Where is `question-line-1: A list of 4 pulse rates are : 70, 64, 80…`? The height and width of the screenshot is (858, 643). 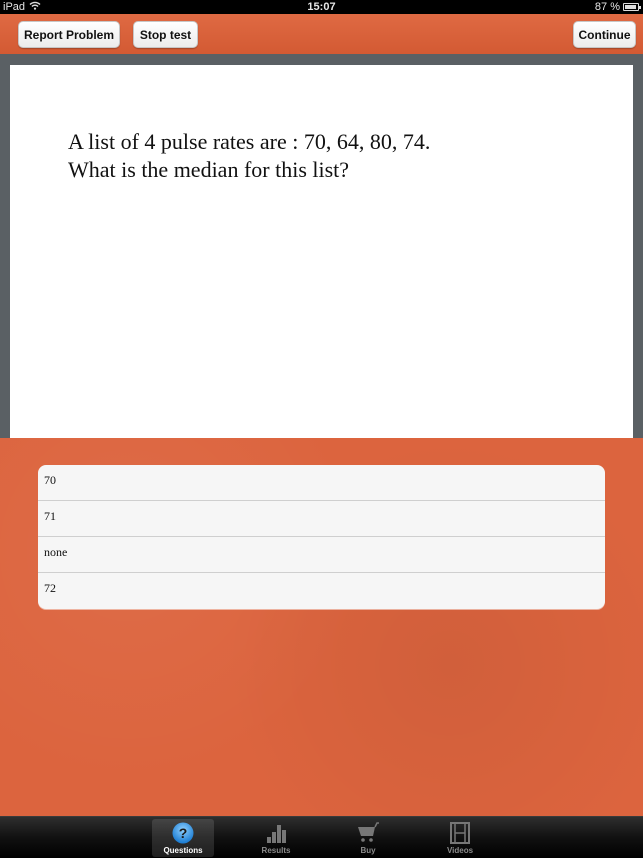
question-line-1: A list of 4 pulse rates are : 70, 64, 80… is located at coordinates (249, 141).